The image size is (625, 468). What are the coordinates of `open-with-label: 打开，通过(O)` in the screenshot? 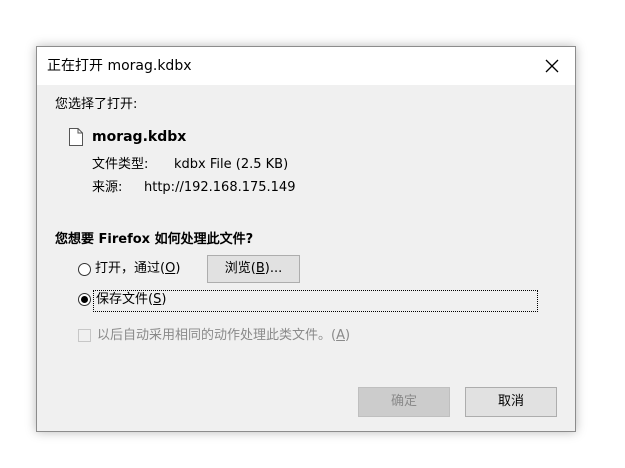 It's located at (137, 269).